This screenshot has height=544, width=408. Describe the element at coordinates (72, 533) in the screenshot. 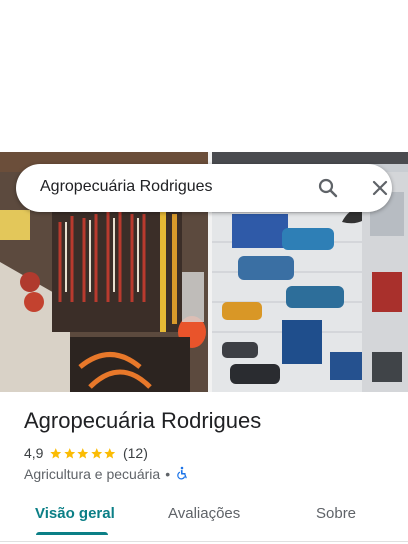

I see `active-tab-indicator` at that location.